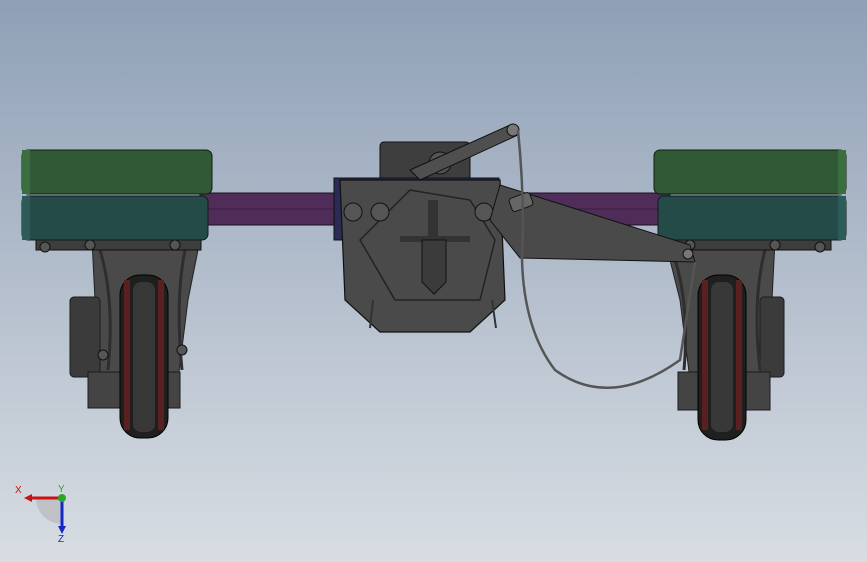 The height and width of the screenshot is (562, 867). Describe the element at coordinates (748, 340) in the screenshot. I see `right-caster` at that location.